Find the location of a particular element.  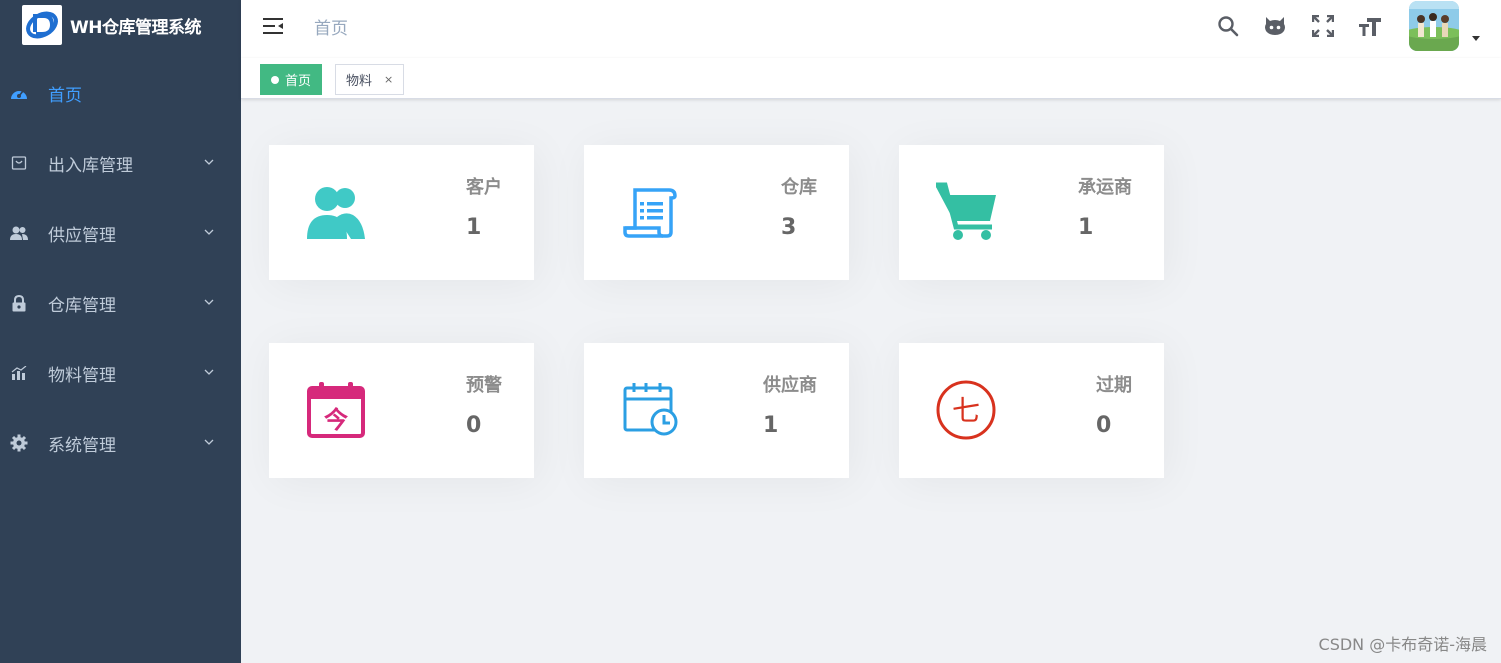

breadcrumb: 首页 is located at coordinates (331, 26).